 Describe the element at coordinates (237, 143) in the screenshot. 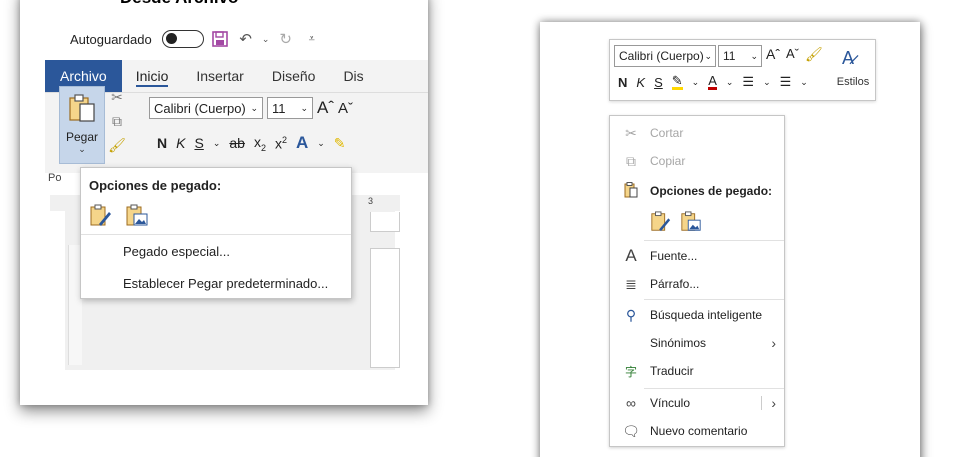

I see `strikethrough-icon: ab` at that location.